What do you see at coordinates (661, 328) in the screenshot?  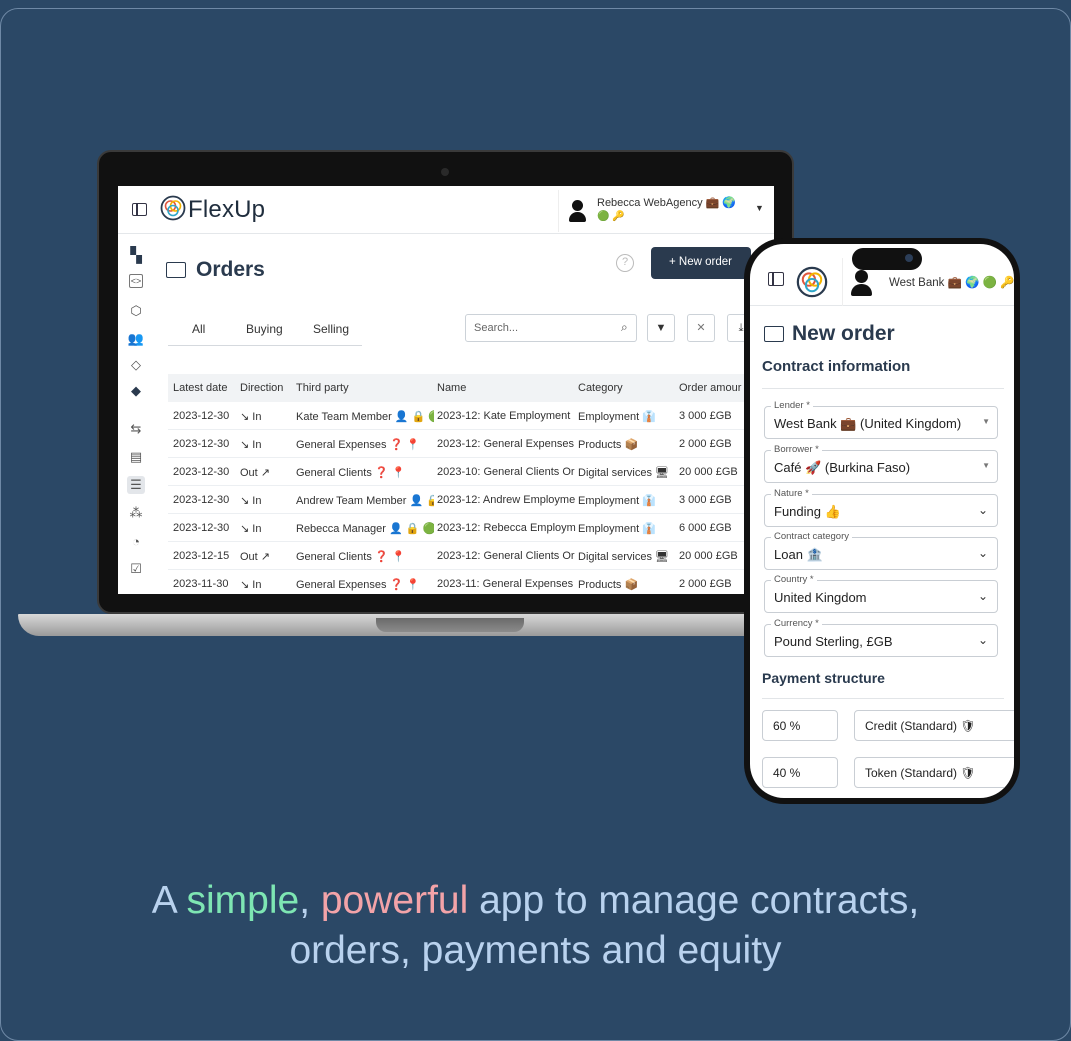 I see `filter-button: ▼` at bounding box center [661, 328].